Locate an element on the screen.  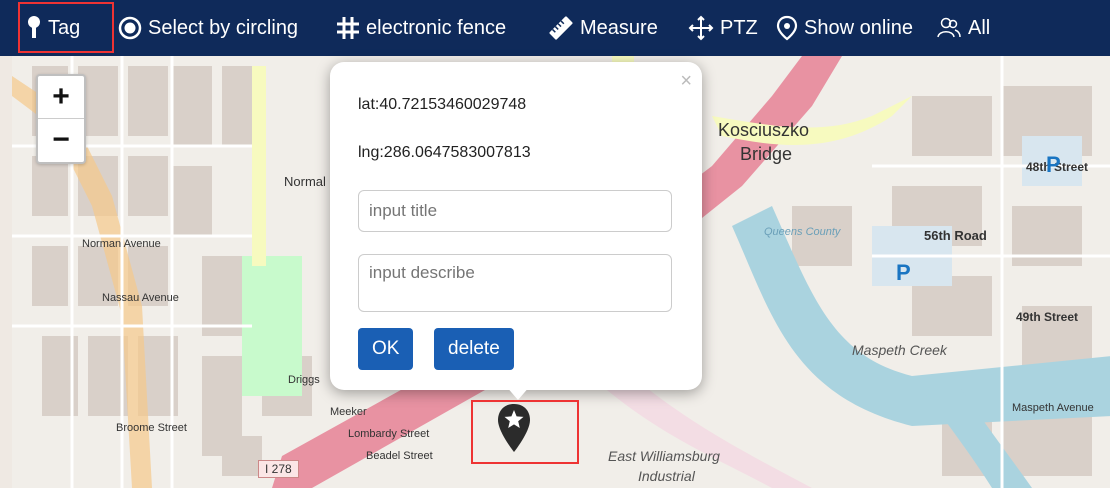
map-label-maspeth-avenue: Maspeth Avenue is located at coordinates (1053, 408).